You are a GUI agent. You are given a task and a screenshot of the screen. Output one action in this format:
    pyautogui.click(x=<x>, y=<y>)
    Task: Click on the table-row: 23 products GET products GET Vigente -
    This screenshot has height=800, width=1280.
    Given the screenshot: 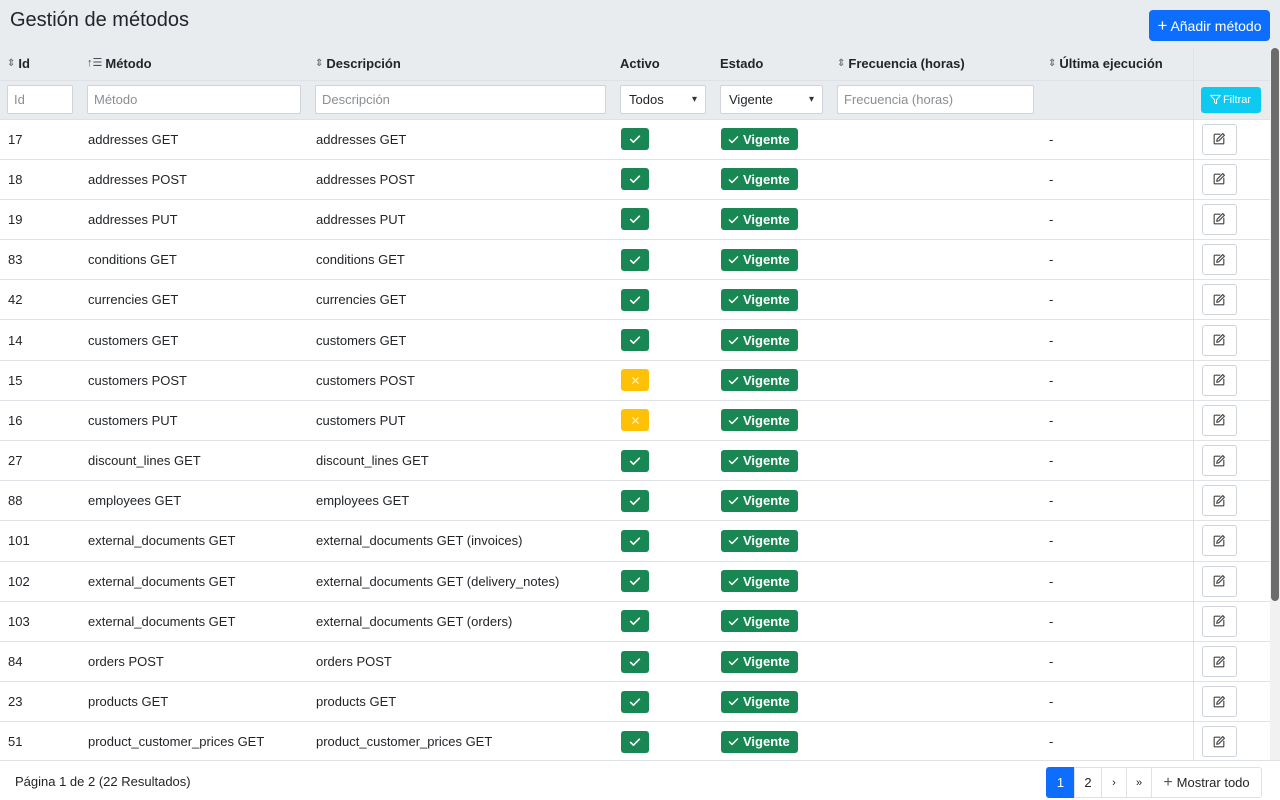 What is the action you would take?
    pyautogui.click(x=635, y=702)
    